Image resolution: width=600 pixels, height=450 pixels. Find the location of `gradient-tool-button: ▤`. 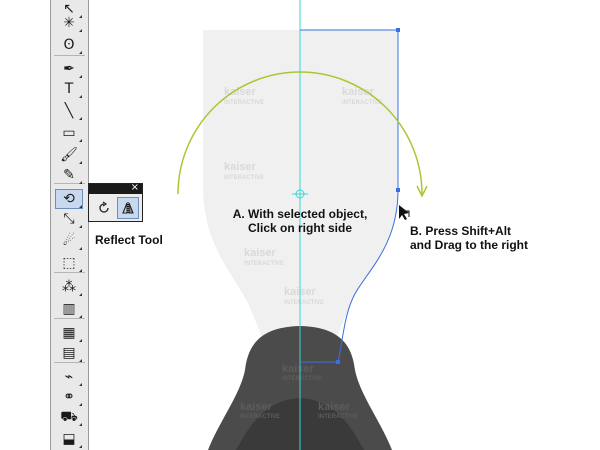

gradient-tool-button: ▤ is located at coordinates (69, 353).